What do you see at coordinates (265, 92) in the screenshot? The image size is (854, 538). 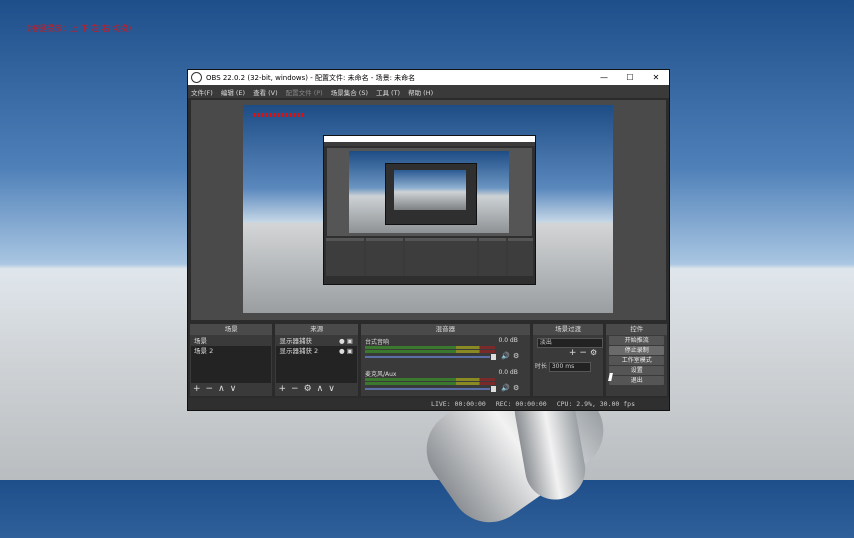 I see `menu-view: 查看 (V)` at bounding box center [265, 92].